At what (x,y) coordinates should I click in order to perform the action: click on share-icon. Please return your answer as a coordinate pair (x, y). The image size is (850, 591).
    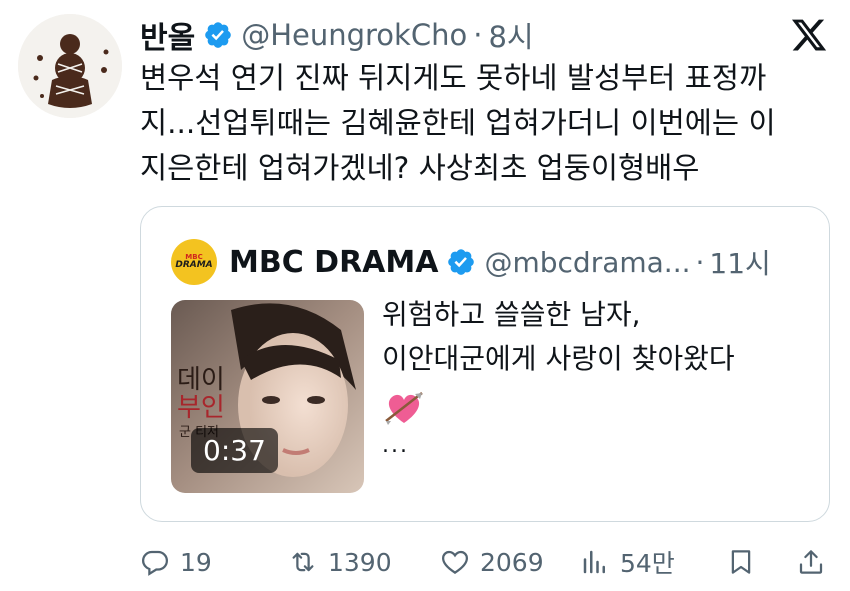
    Looking at the image, I should click on (811, 562).